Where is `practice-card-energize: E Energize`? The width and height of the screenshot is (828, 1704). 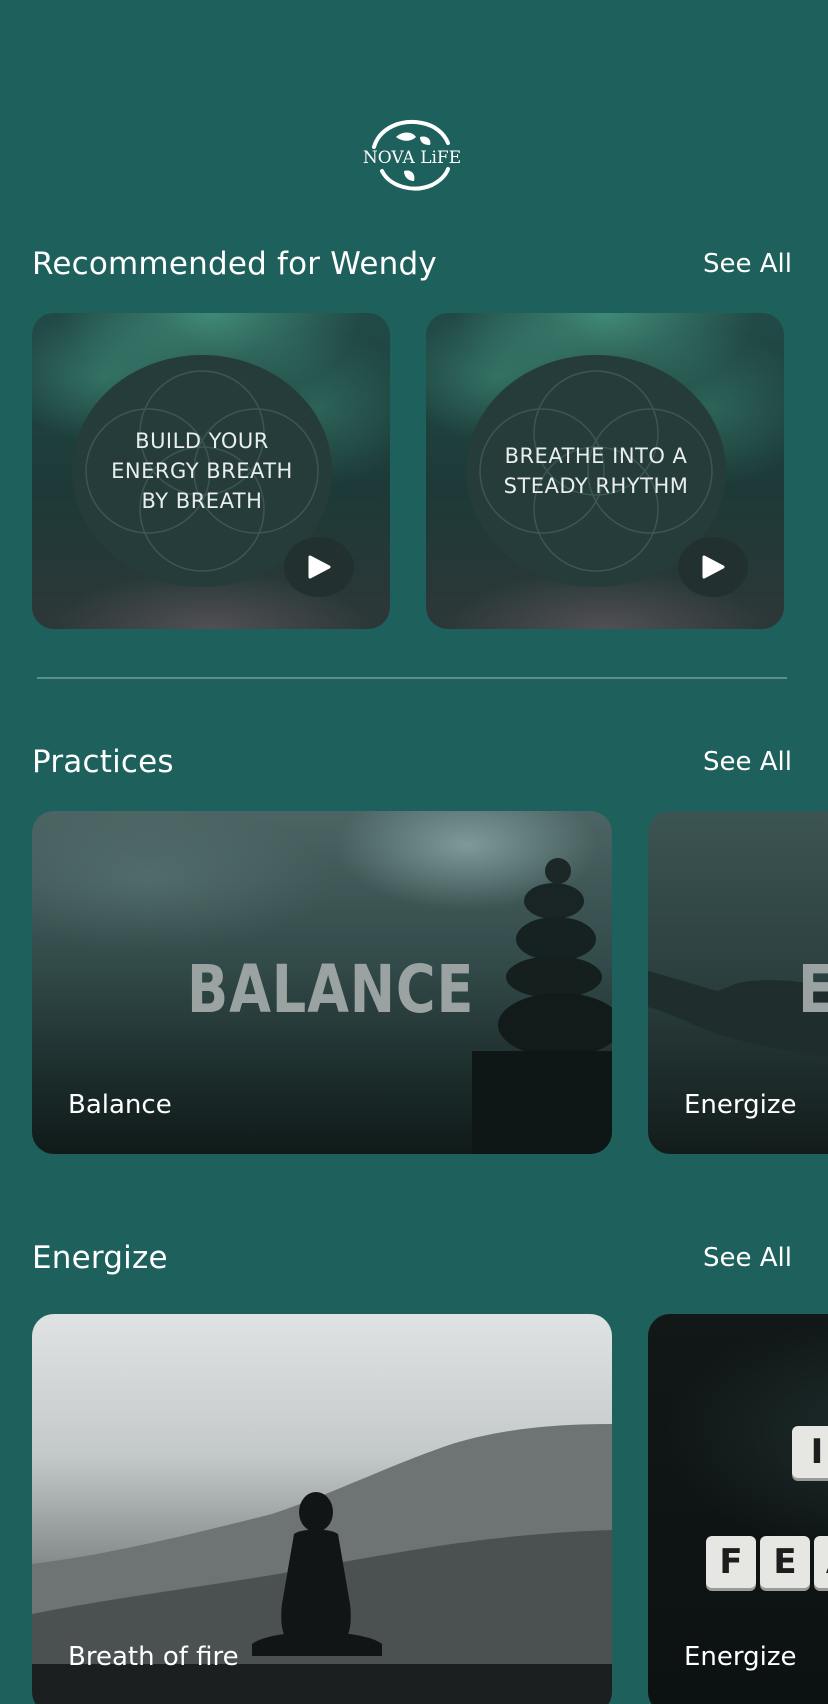
practice-card-energize: E Energize is located at coordinates (738, 982).